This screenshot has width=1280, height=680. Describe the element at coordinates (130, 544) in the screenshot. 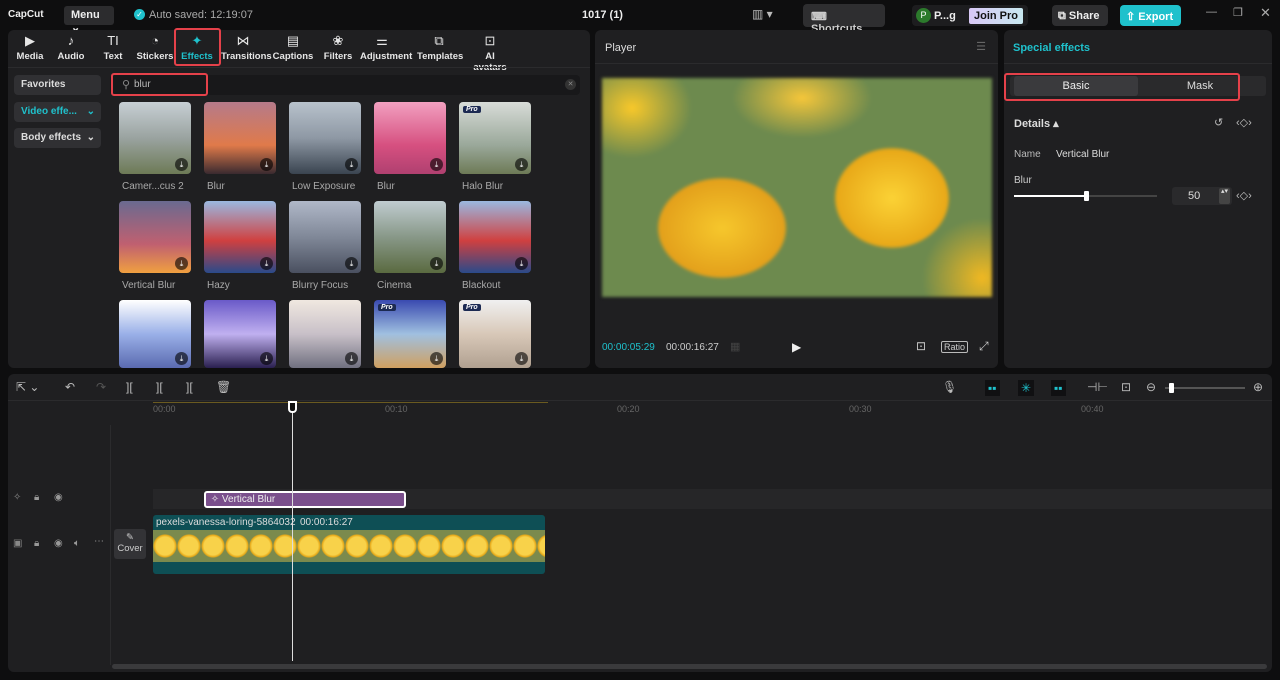

I see `cover-button: ✎ Cover` at that location.